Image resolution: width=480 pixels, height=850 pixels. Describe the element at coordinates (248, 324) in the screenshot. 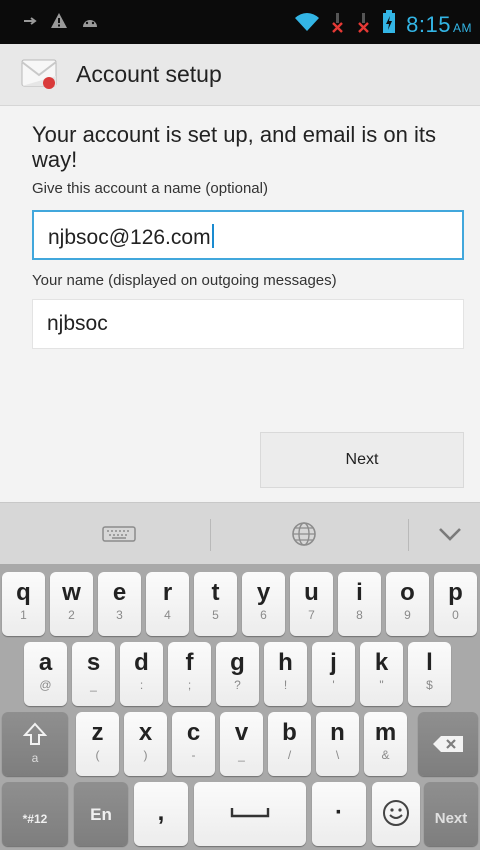

I see `your-name-field: njbsoc` at that location.